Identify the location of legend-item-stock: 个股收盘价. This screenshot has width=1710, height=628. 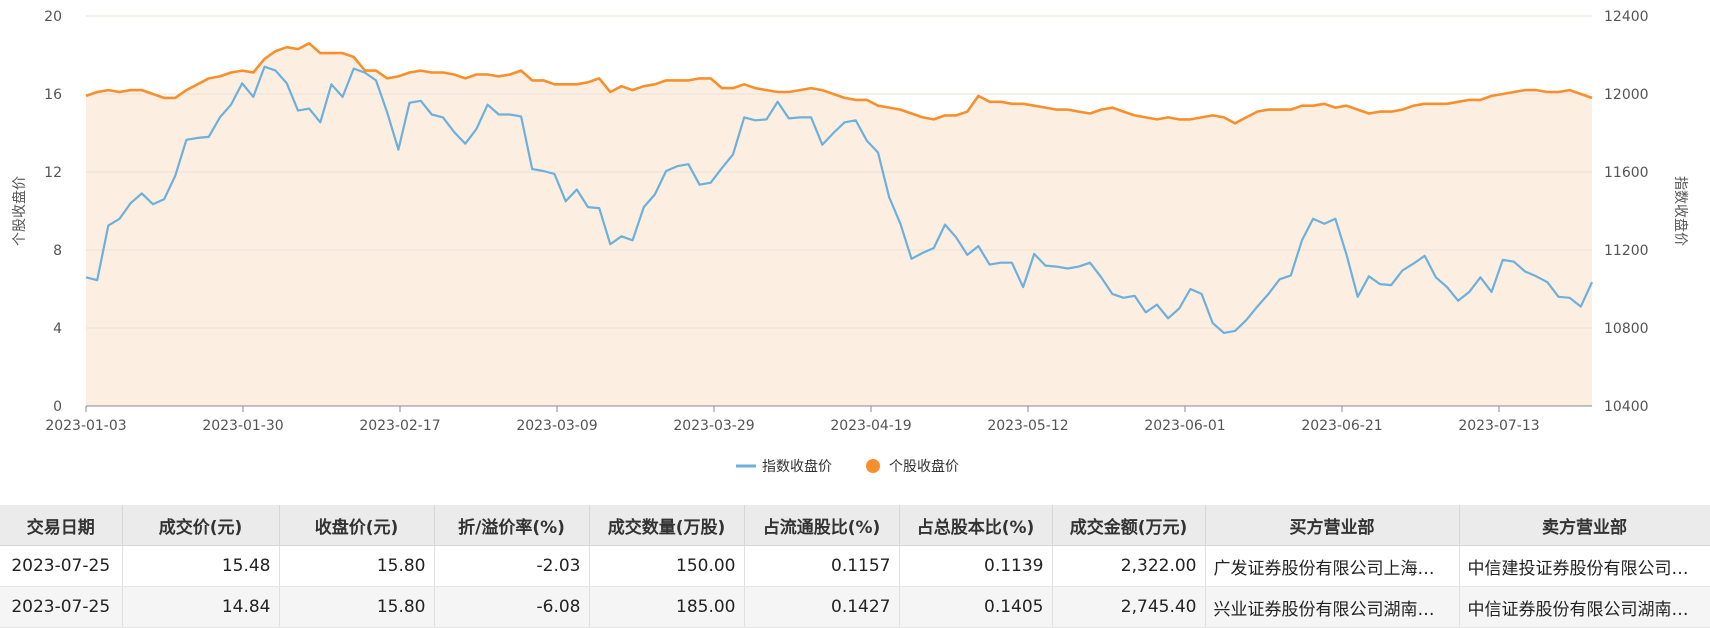
(912, 466).